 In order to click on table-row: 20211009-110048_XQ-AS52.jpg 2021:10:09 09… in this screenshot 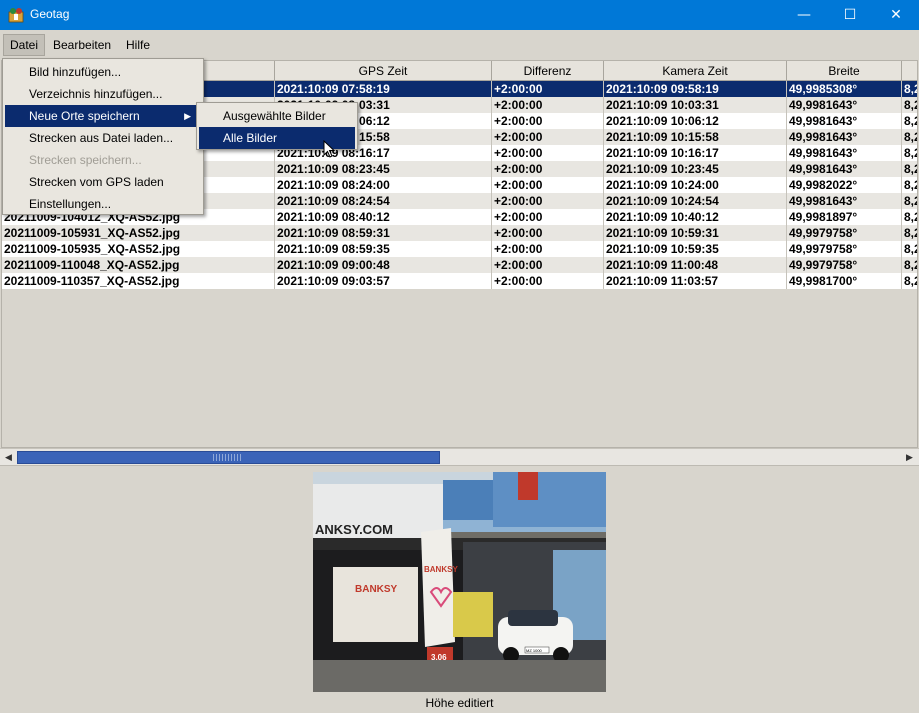, I will do `click(459, 265)`.